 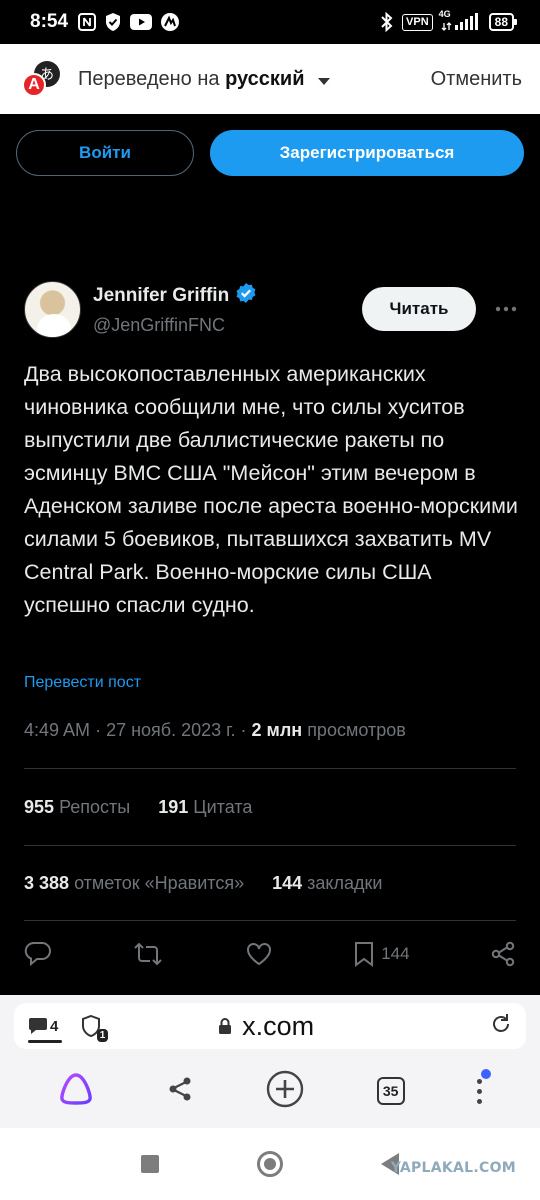 I want to click on comments-button: 4, so click(x=45, y=1030).